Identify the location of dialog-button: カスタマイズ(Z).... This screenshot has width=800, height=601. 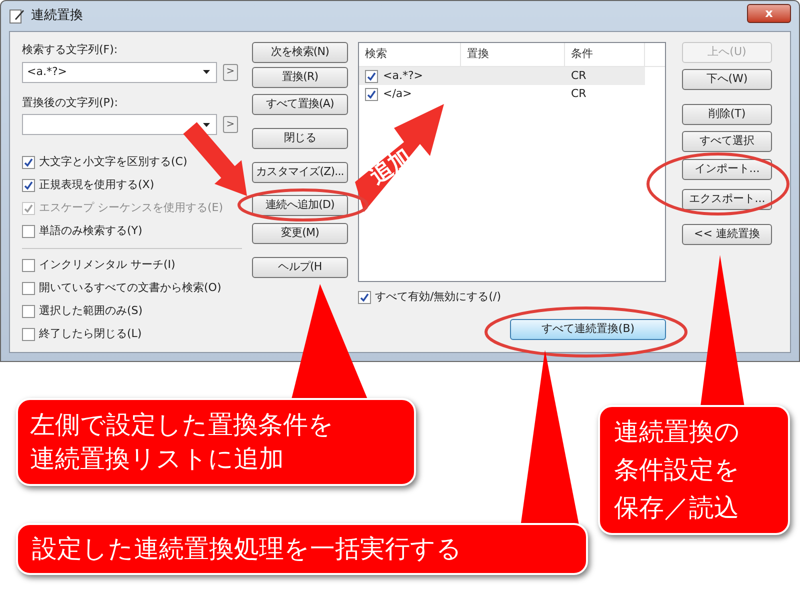
(300, 172).